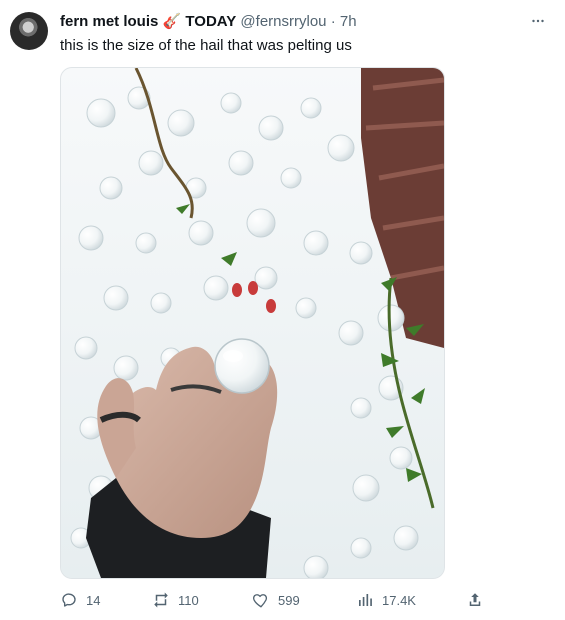 This screenshot has width=565, height=620. I want to click on views-button: 17.4K, so click(386, 600).